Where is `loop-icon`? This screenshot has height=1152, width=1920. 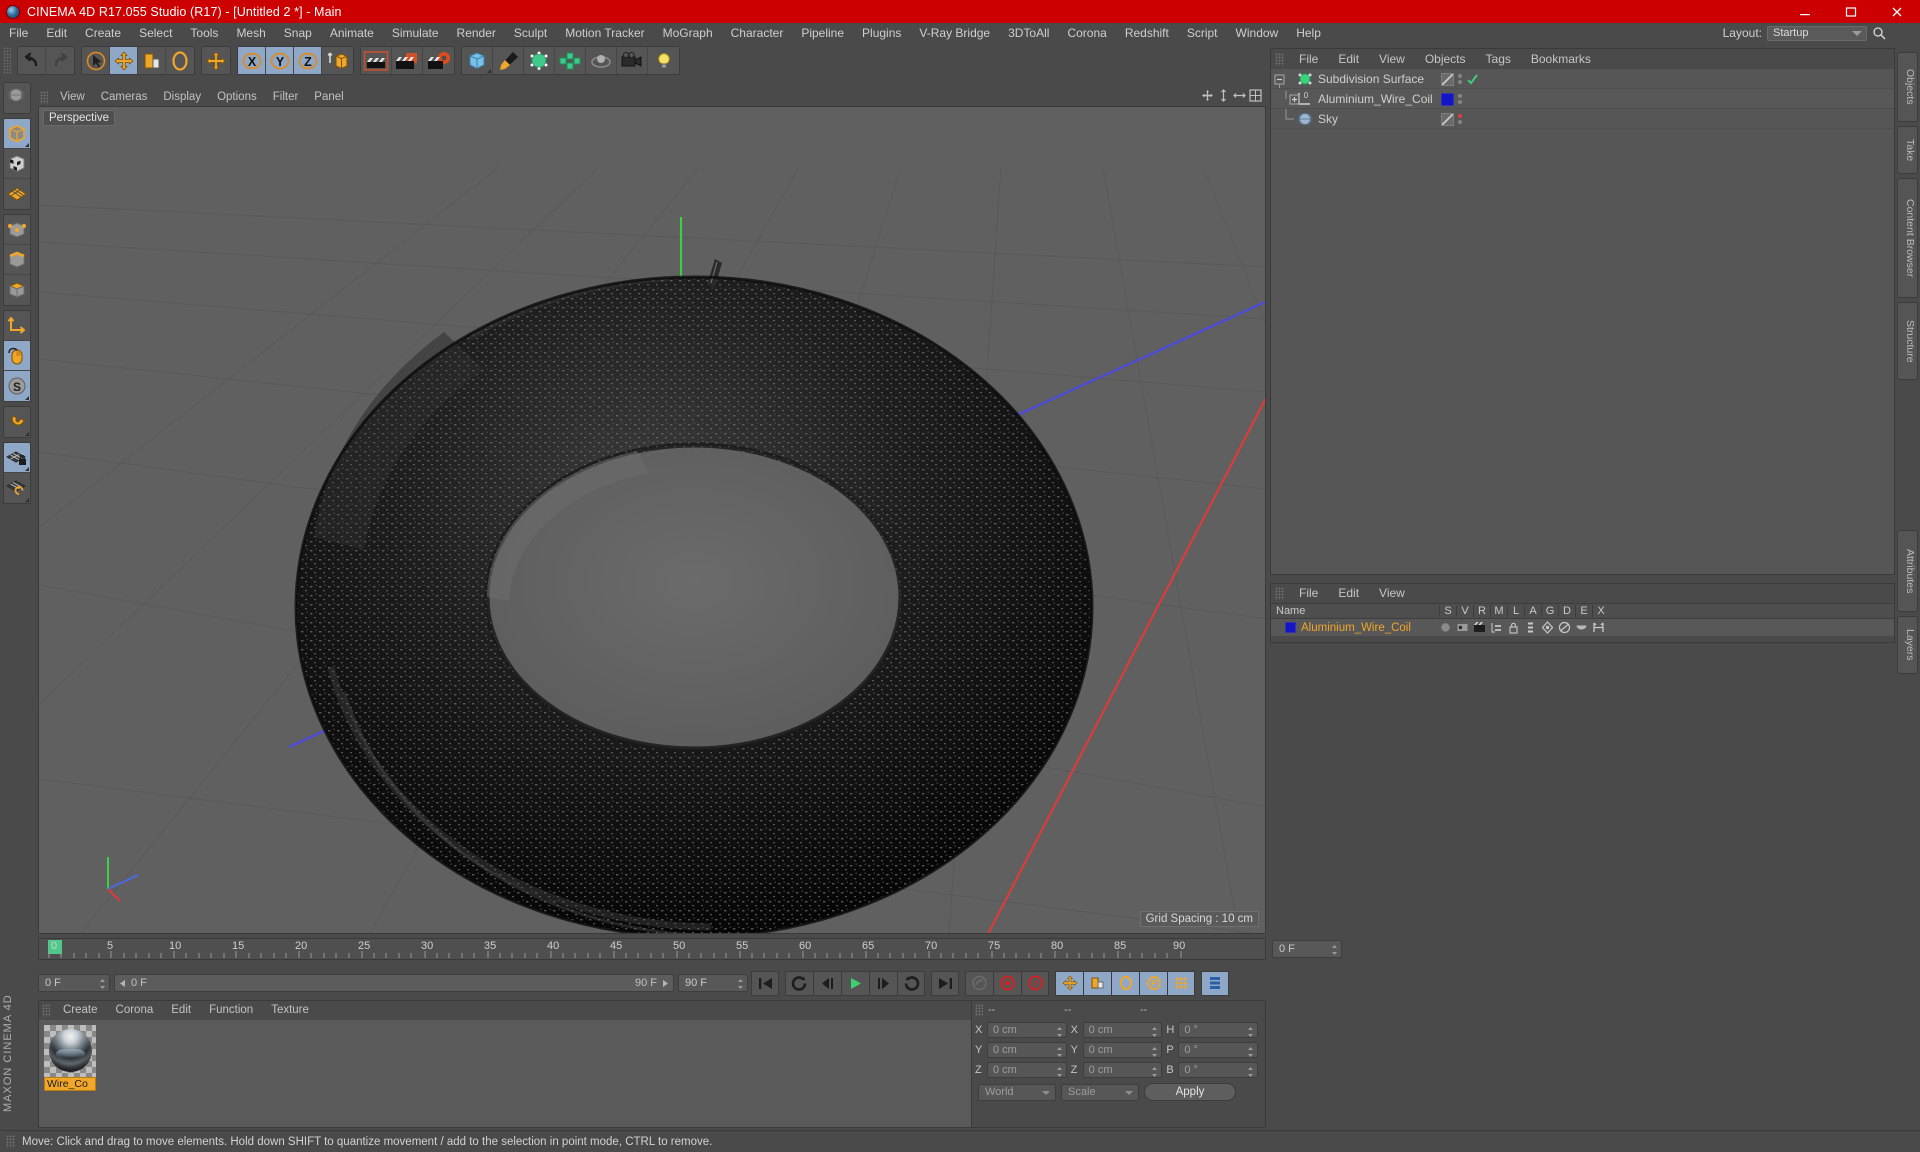 loop-icon is located at coordinates (911, 983).